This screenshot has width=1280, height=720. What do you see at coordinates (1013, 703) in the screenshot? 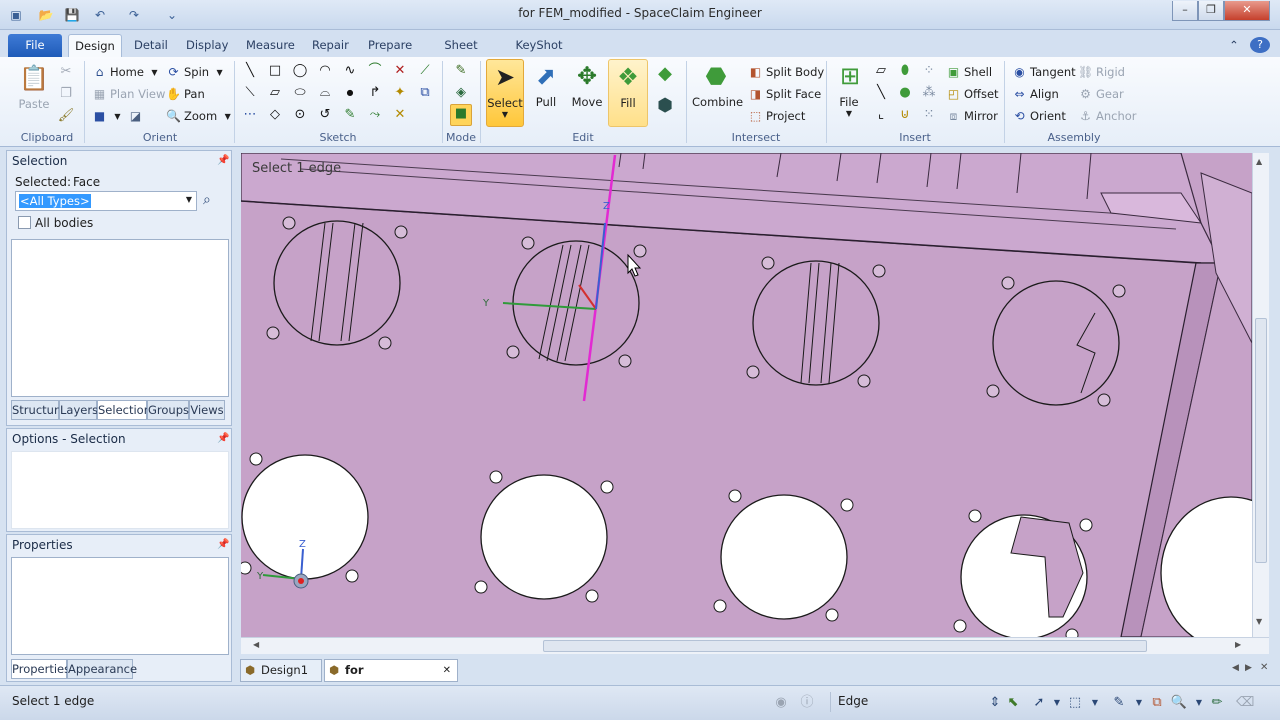
I see `select-filter-icon: ⬉` at bounding box center [1013, 703].